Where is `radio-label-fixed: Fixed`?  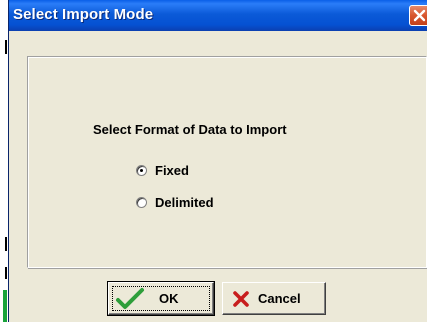 radio-label-fixed: Fixed is located at coordinates (172, 170).